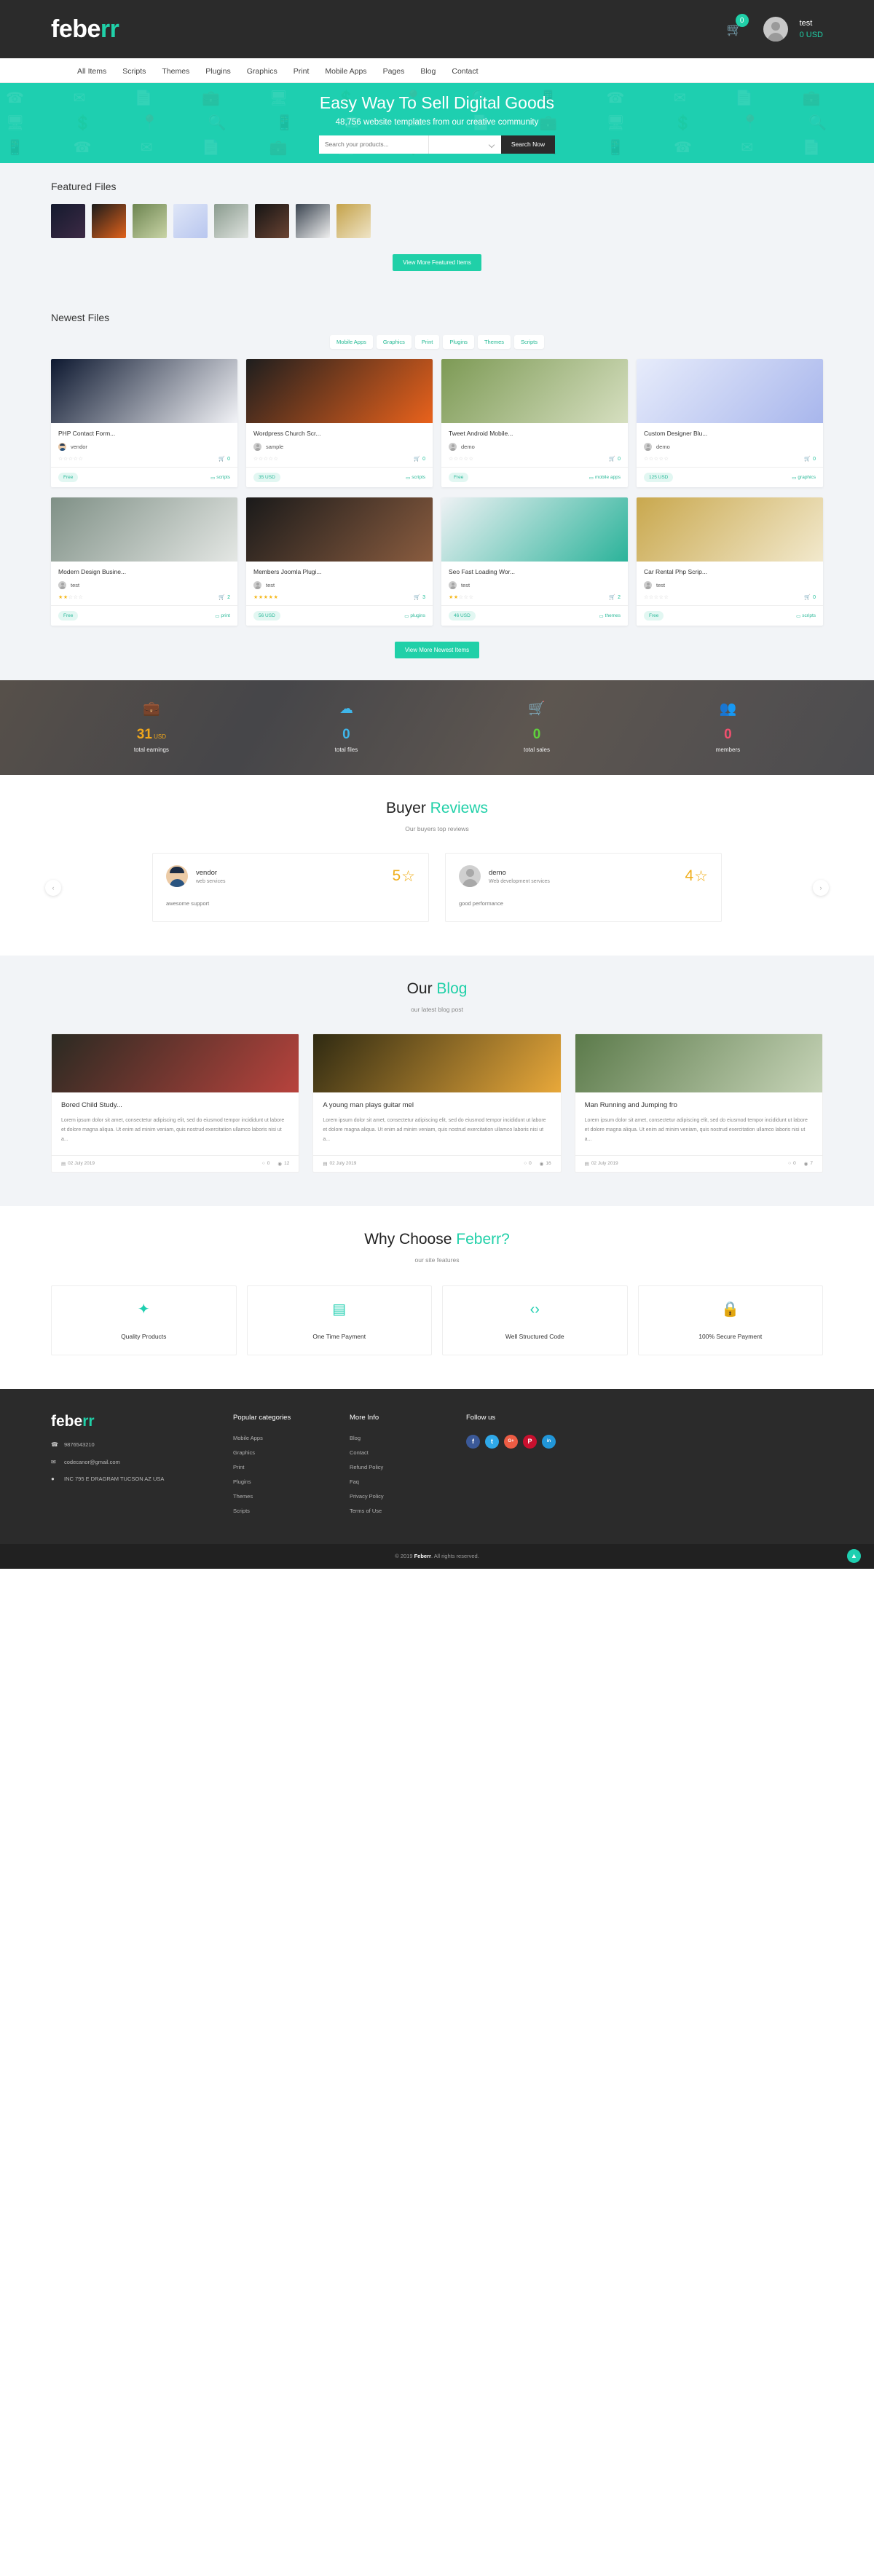  Describe the element at coordinates (134, 71) in the screenshot. I see `nav-item-scripts: Scripts` at that location.